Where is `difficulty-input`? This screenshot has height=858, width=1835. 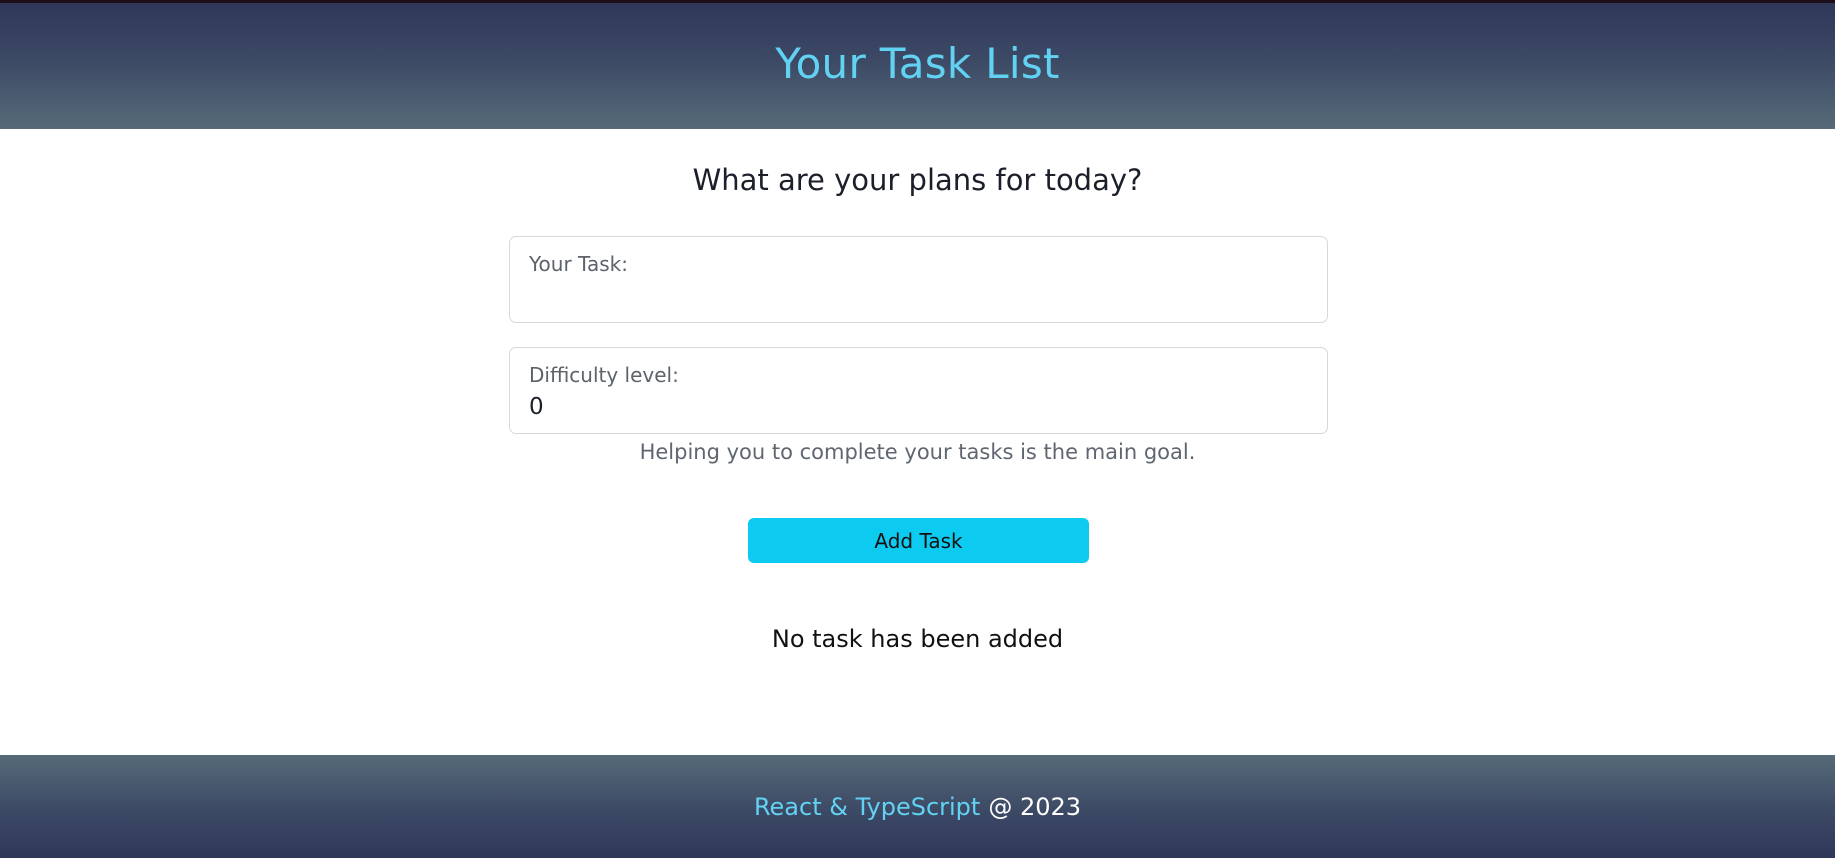 difficulty-input is located at coordinates (918, 407).